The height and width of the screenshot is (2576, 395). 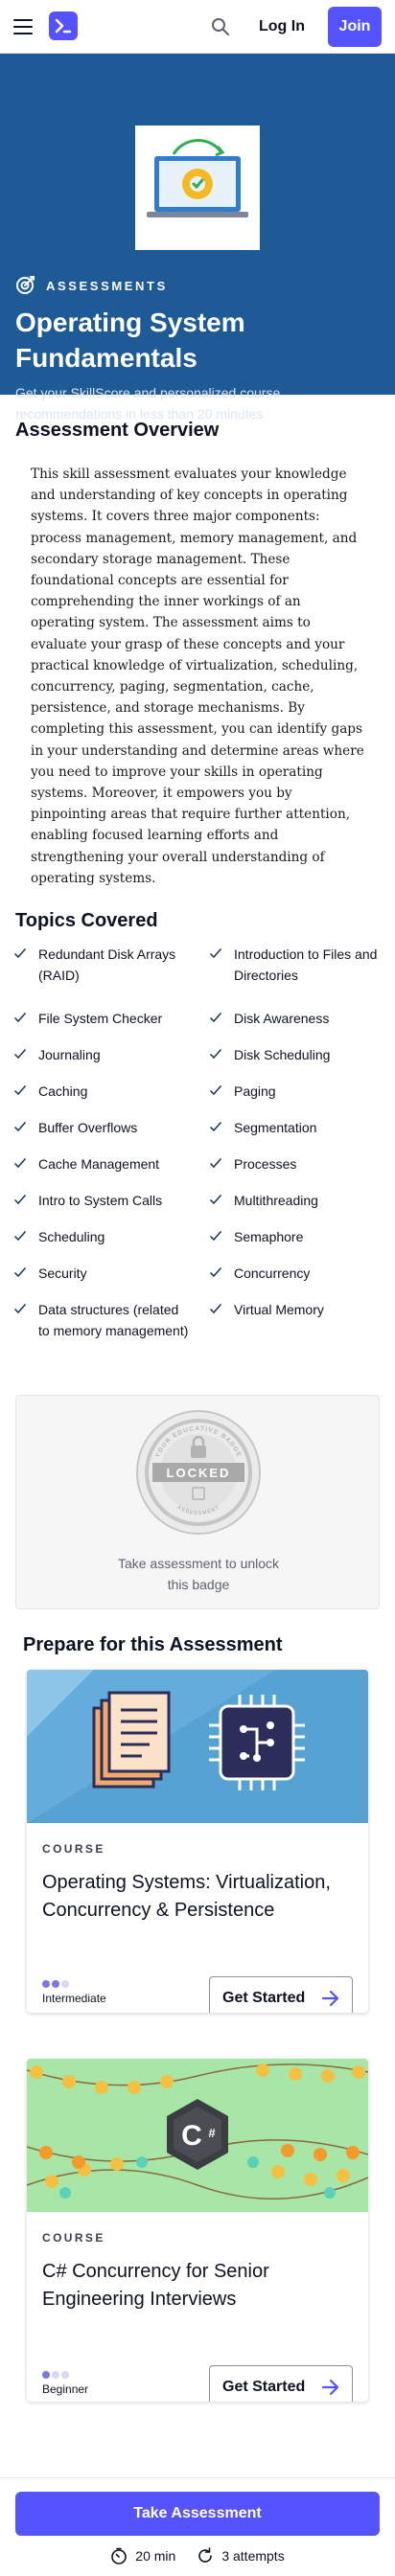 I want to click on badge-caption-text: Take assessment to unlock this badge, so click(x=199, y=1574).